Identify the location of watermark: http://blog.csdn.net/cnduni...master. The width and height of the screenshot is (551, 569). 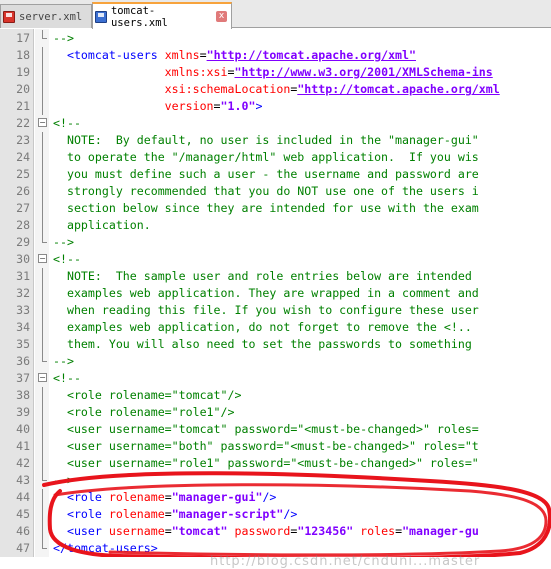
(345, 561).